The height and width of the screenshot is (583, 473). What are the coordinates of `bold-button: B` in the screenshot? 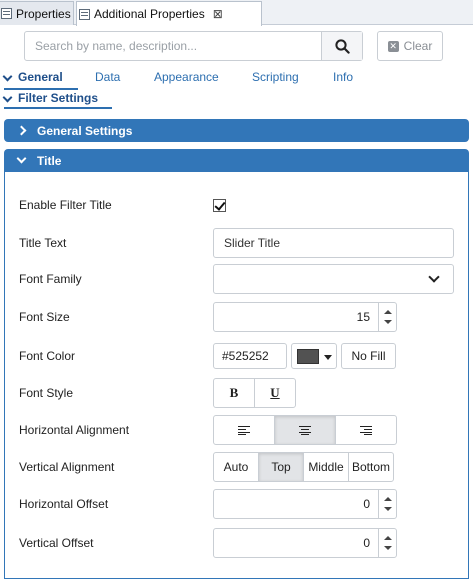 It's located at (234, 393).